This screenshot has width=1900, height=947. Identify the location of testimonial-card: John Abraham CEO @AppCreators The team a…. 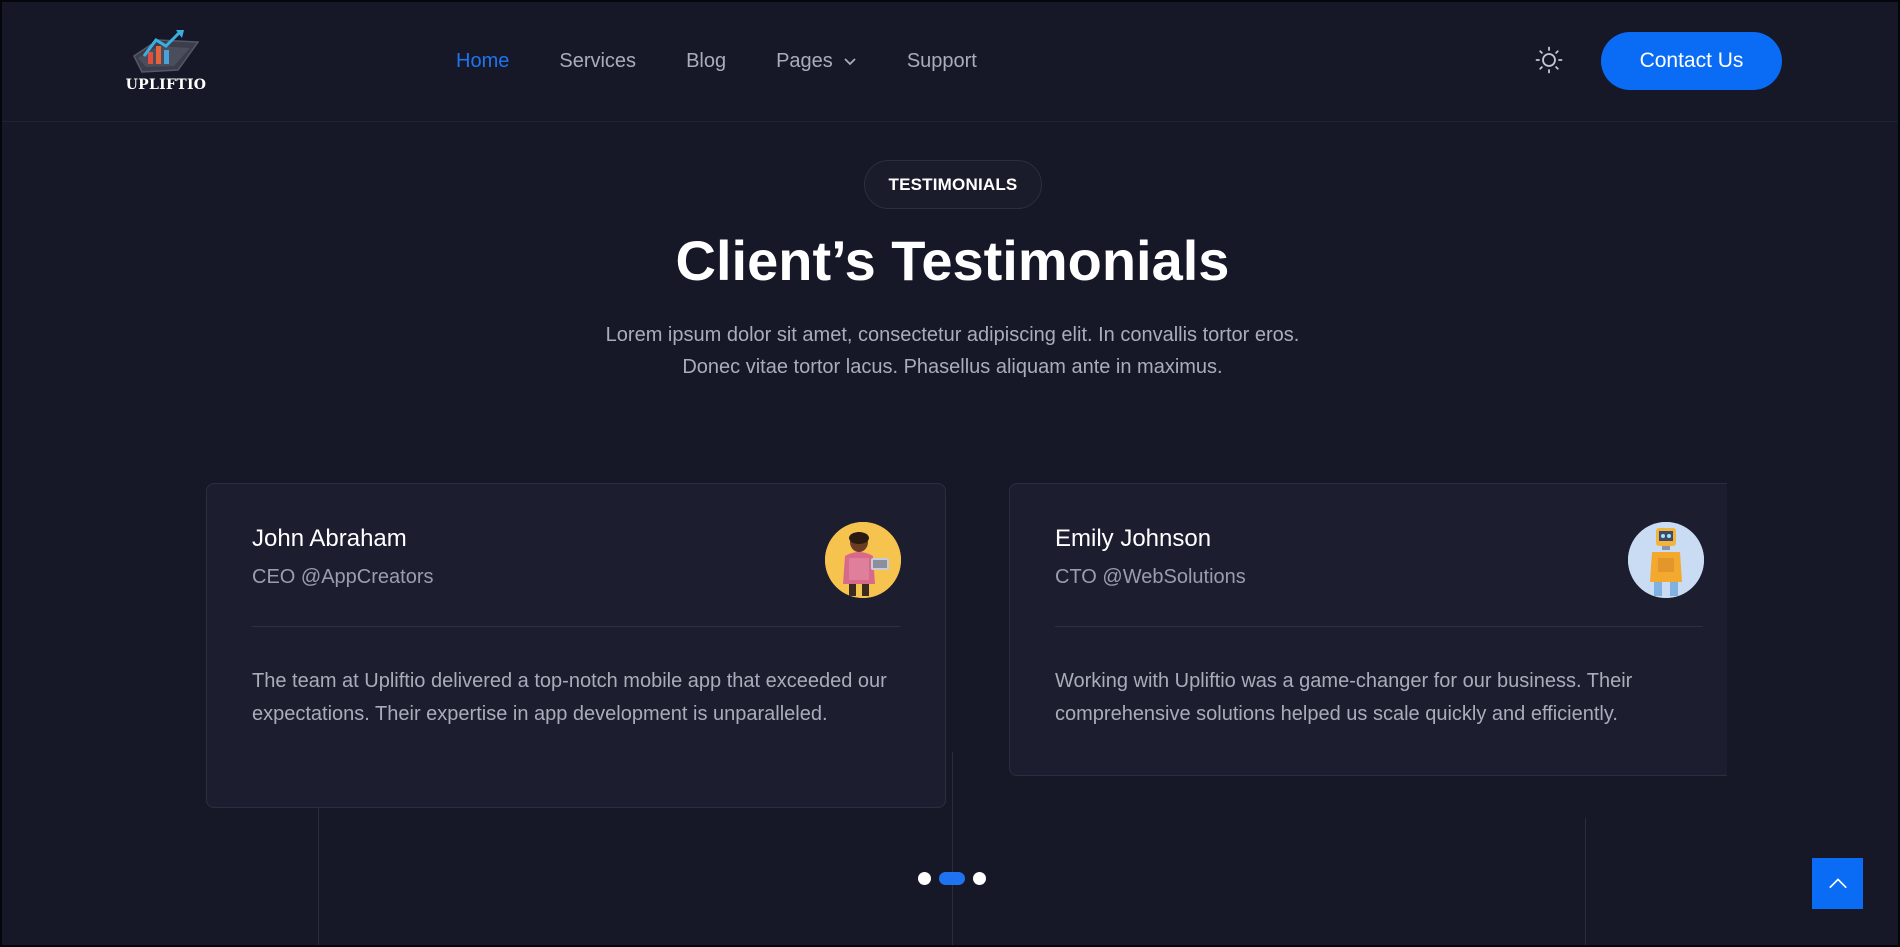
(576, 645).